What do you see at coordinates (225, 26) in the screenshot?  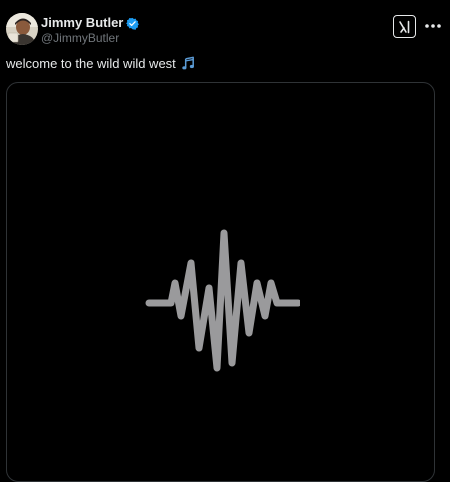 I see `tweet-header: Jimmy Butler @JimmyButler` at bounding box center [225, 26].